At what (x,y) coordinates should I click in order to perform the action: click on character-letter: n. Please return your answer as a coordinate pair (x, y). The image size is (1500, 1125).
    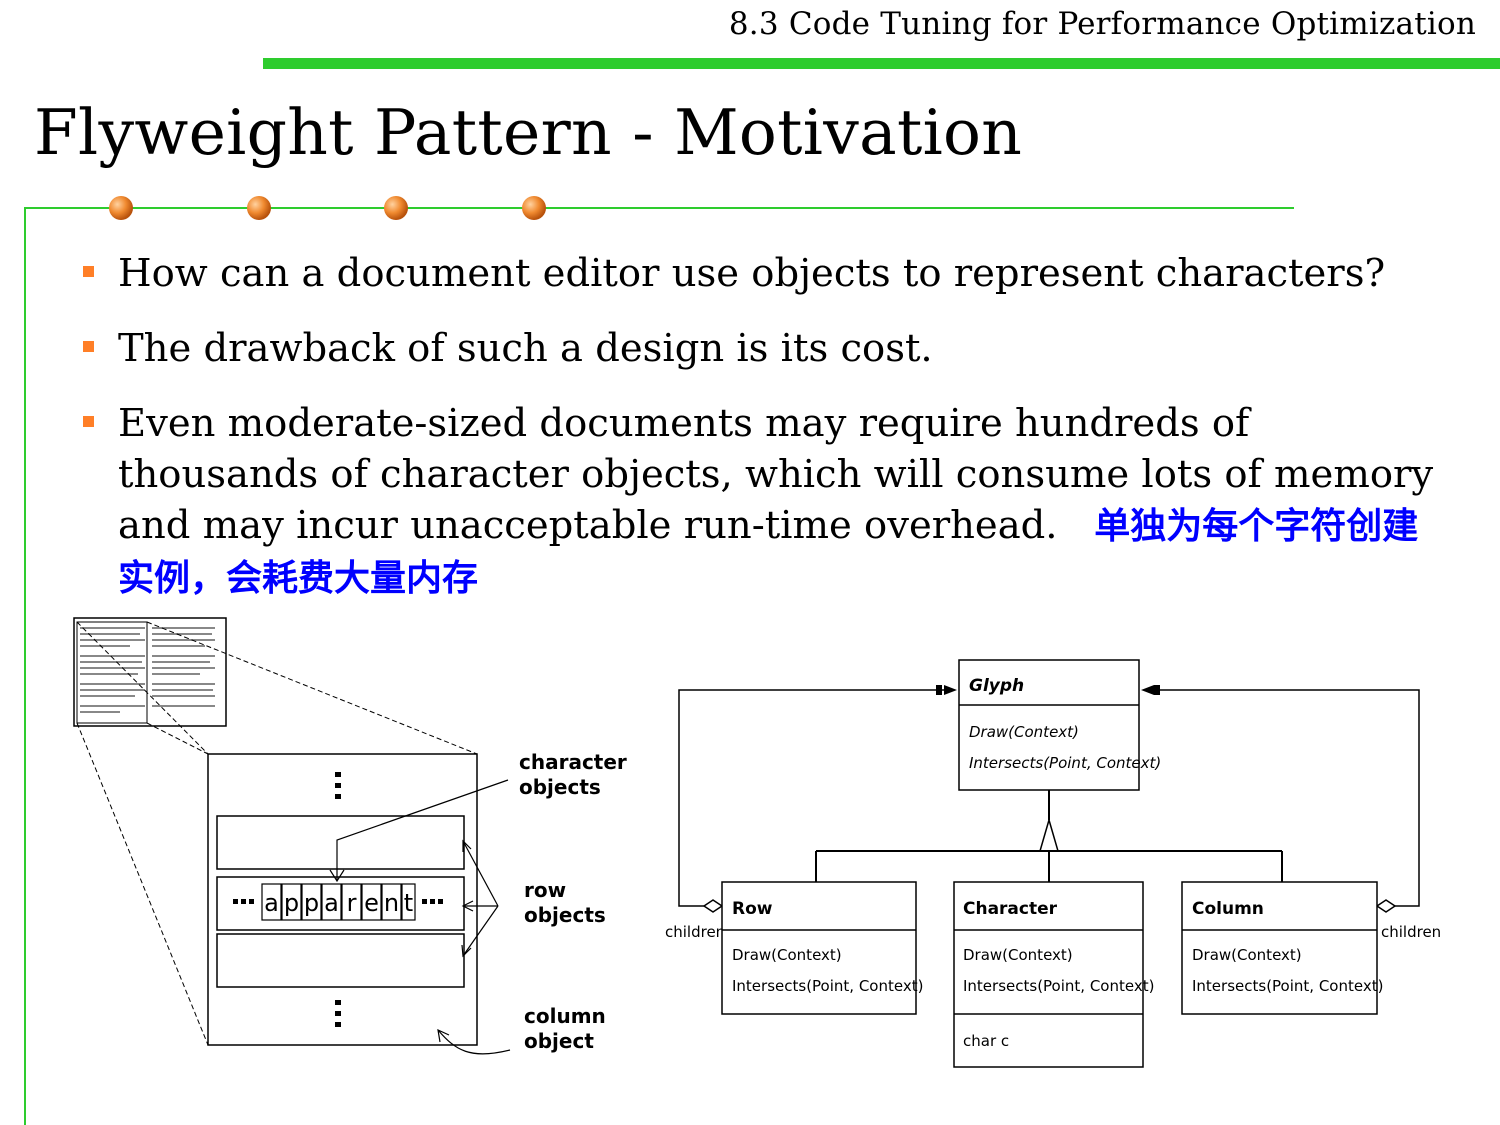
    Looking at the image, I should click on (391, 903).